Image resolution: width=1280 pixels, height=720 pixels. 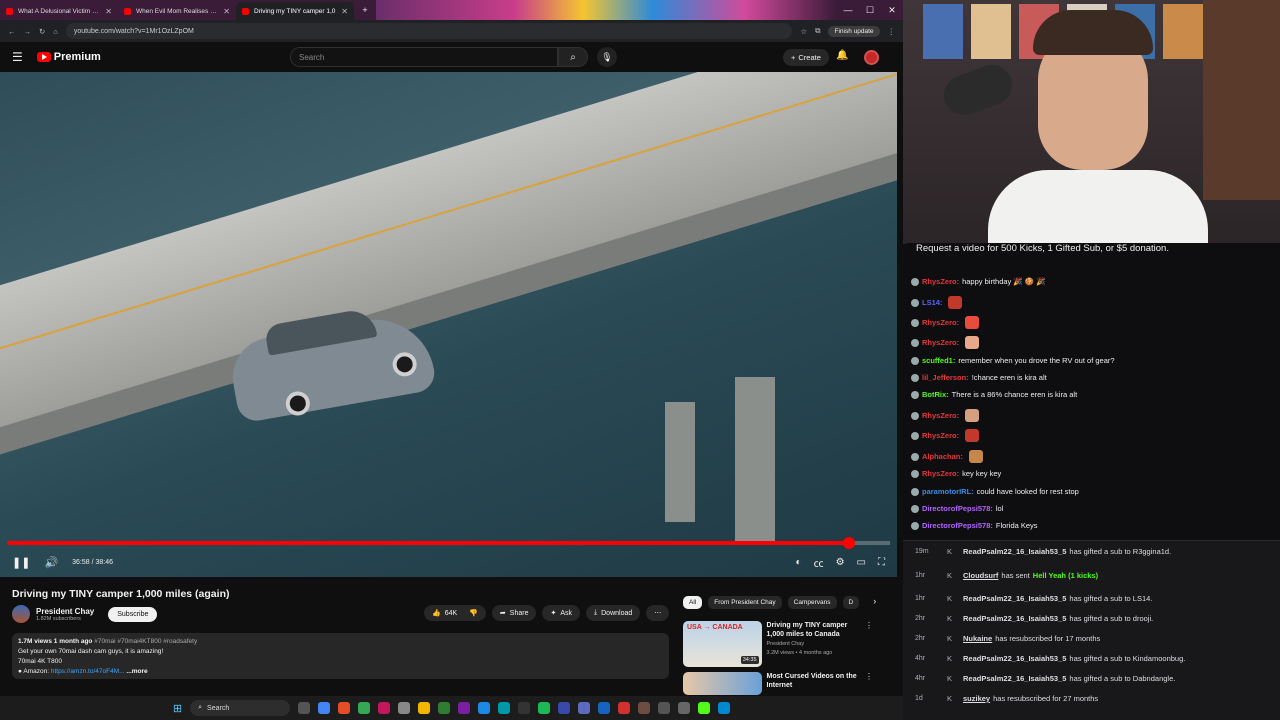 I want to click on account-avatar, so click(x=871, y=57).